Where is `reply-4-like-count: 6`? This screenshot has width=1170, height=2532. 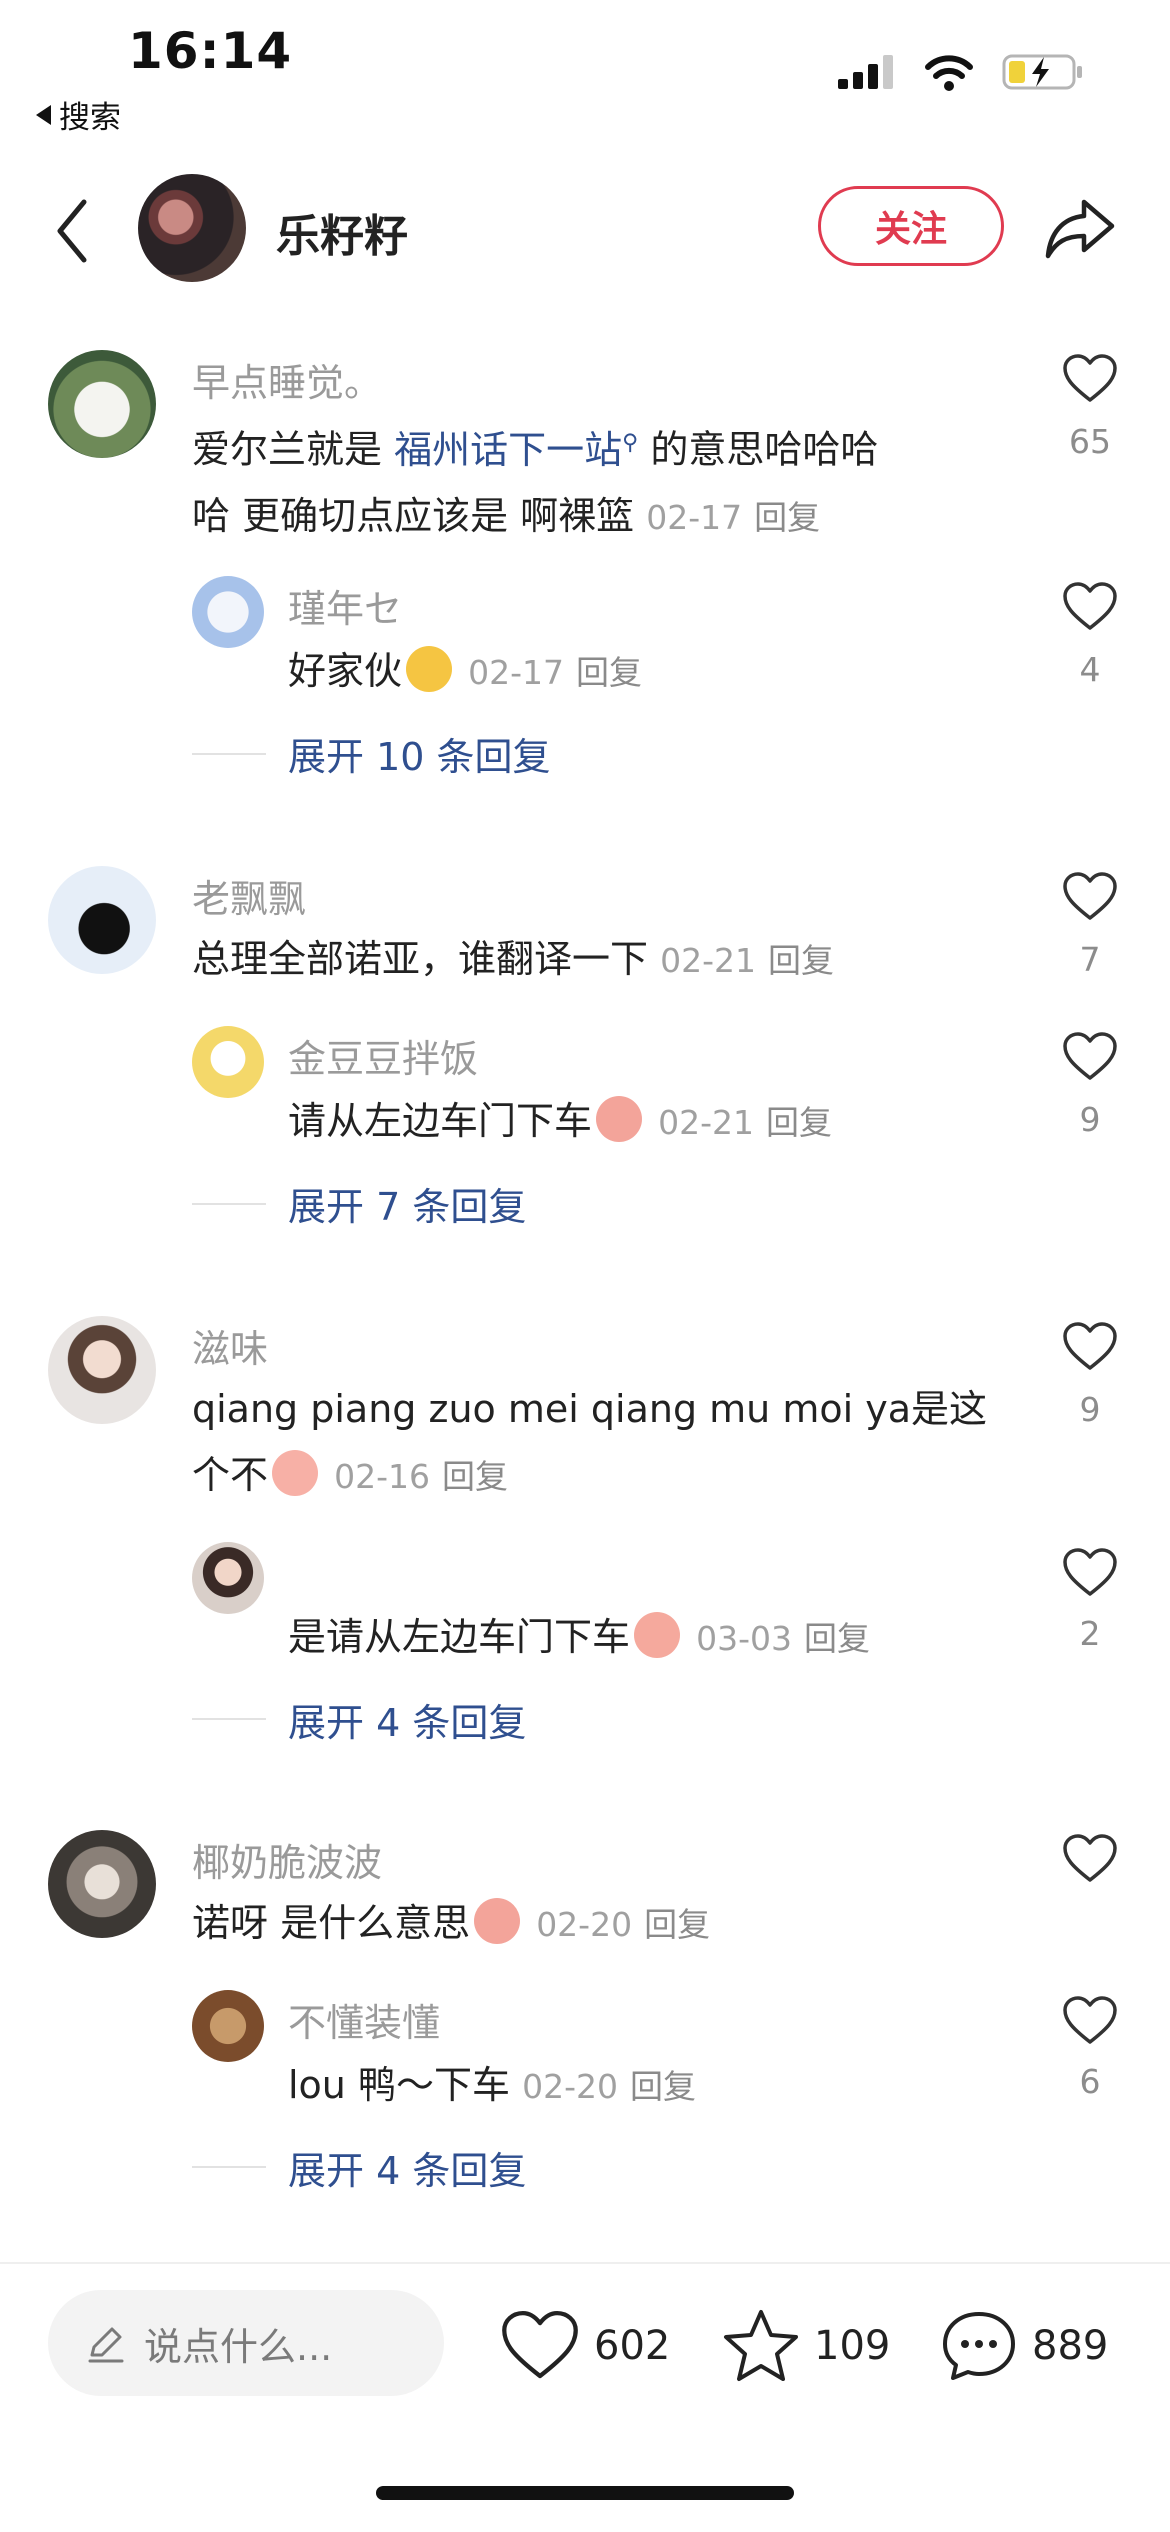
reply-4-like-count: 6 is located at coordinates (1090, 2081).